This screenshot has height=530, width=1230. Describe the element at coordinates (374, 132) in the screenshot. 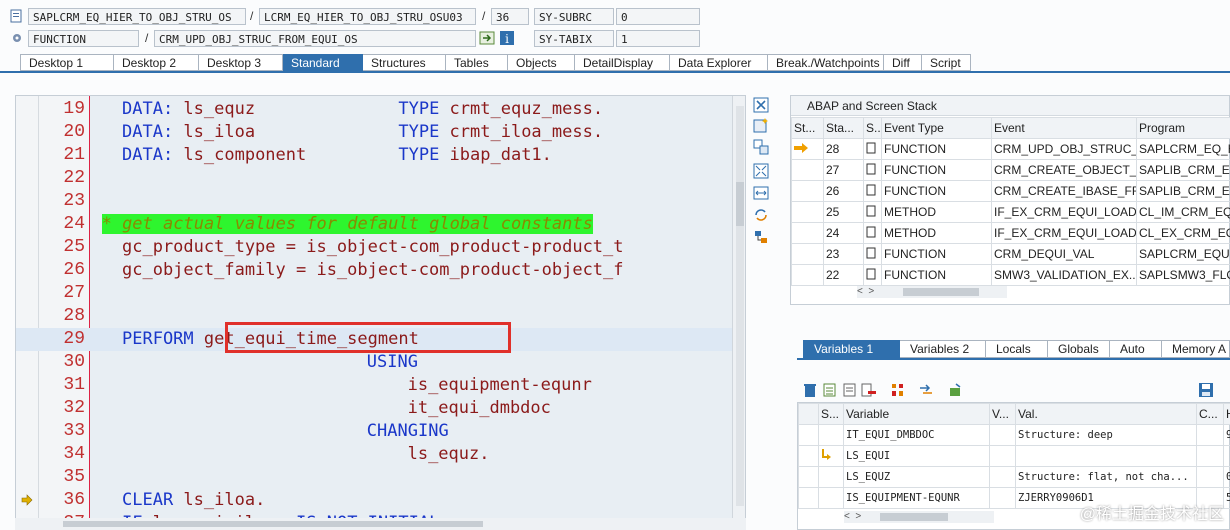

I see `code-line: 20 DATA: ls_iloa TYPE crmt_iloa_mess.` at that location.